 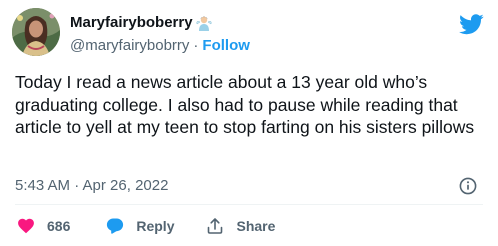 What do you see at coordinates (129, 46) in the screenshot?
I see `author-handle: @maryfairybobrry` at bounding box center [129, 46].